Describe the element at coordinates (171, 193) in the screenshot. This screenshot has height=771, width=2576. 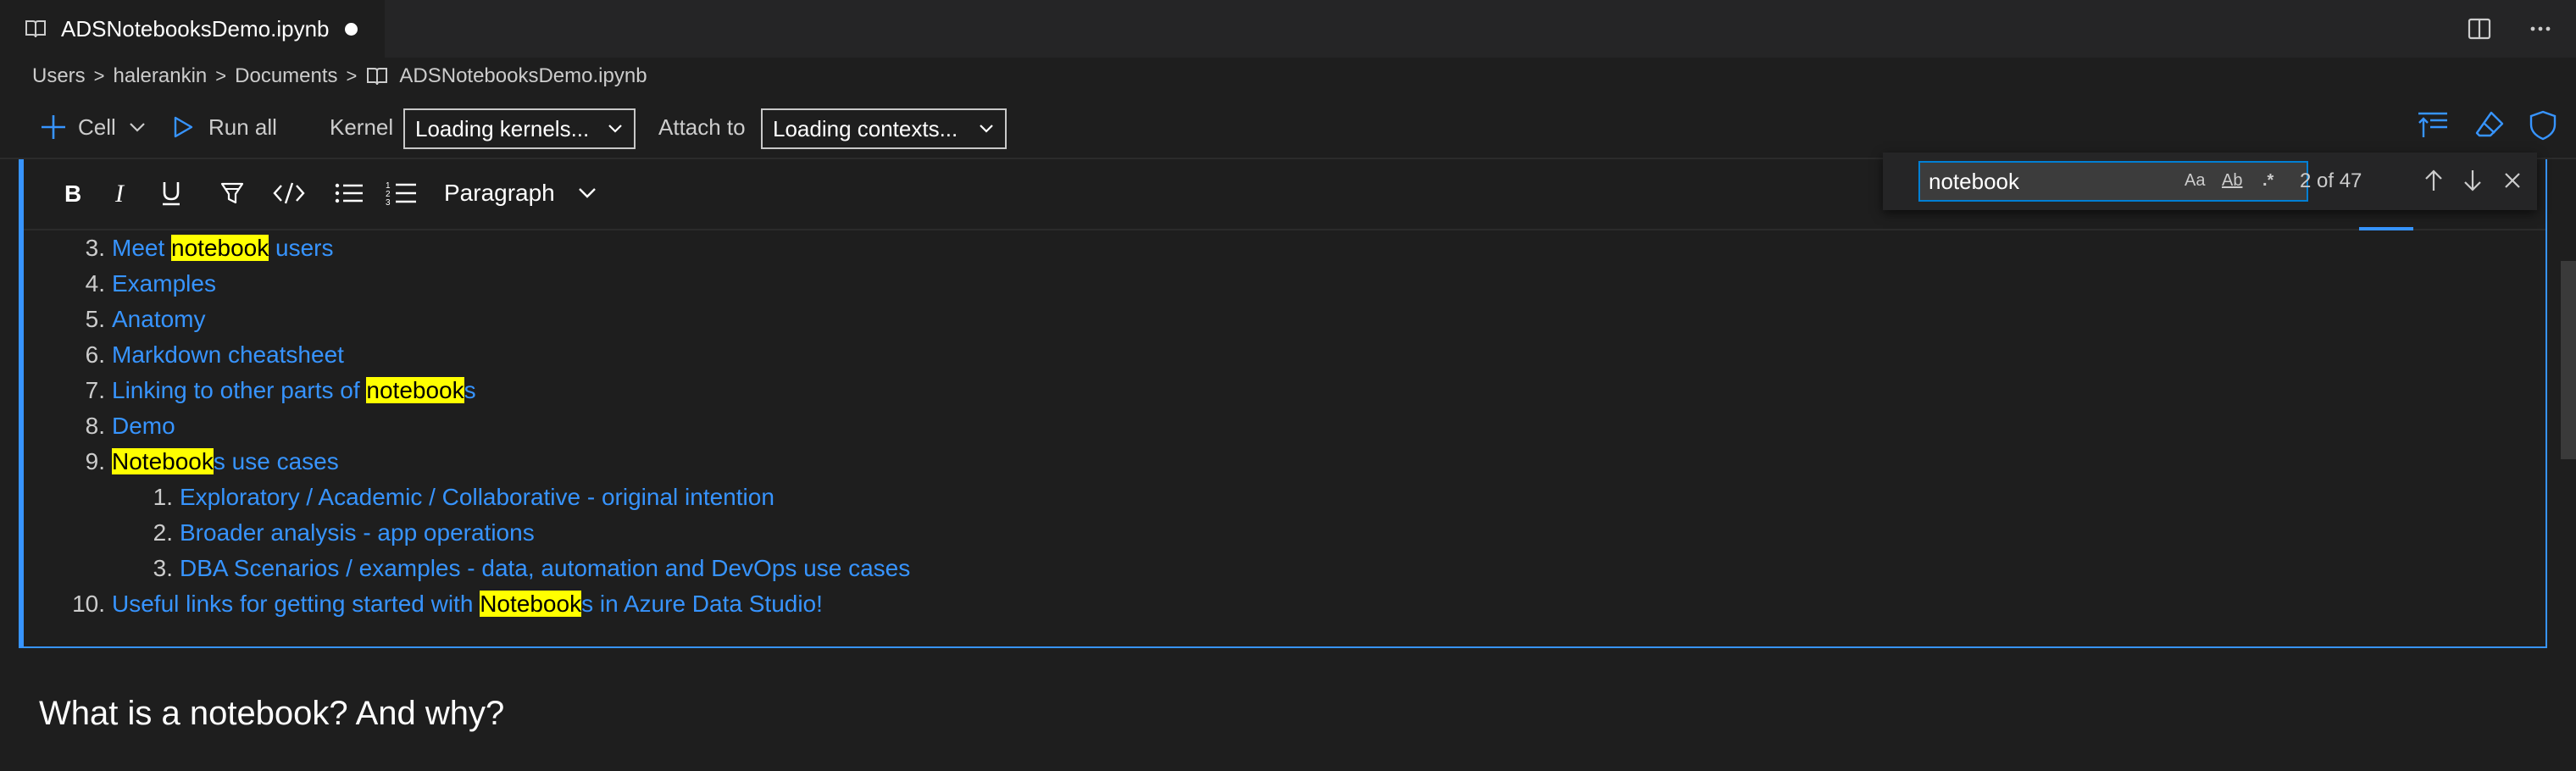
I see `underline-icon` at that location.